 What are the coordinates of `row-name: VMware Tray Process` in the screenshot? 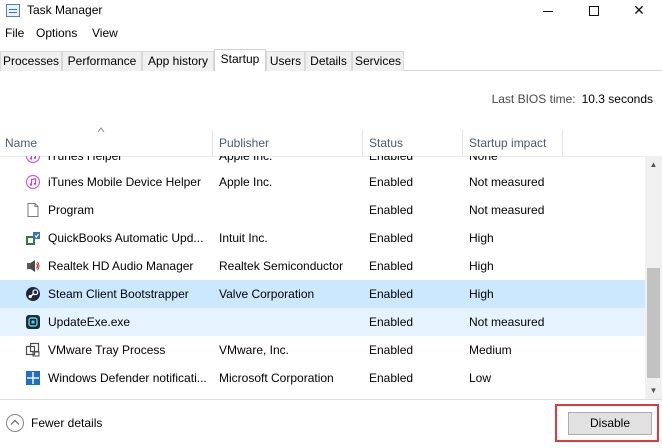 It's located at (107, 350).